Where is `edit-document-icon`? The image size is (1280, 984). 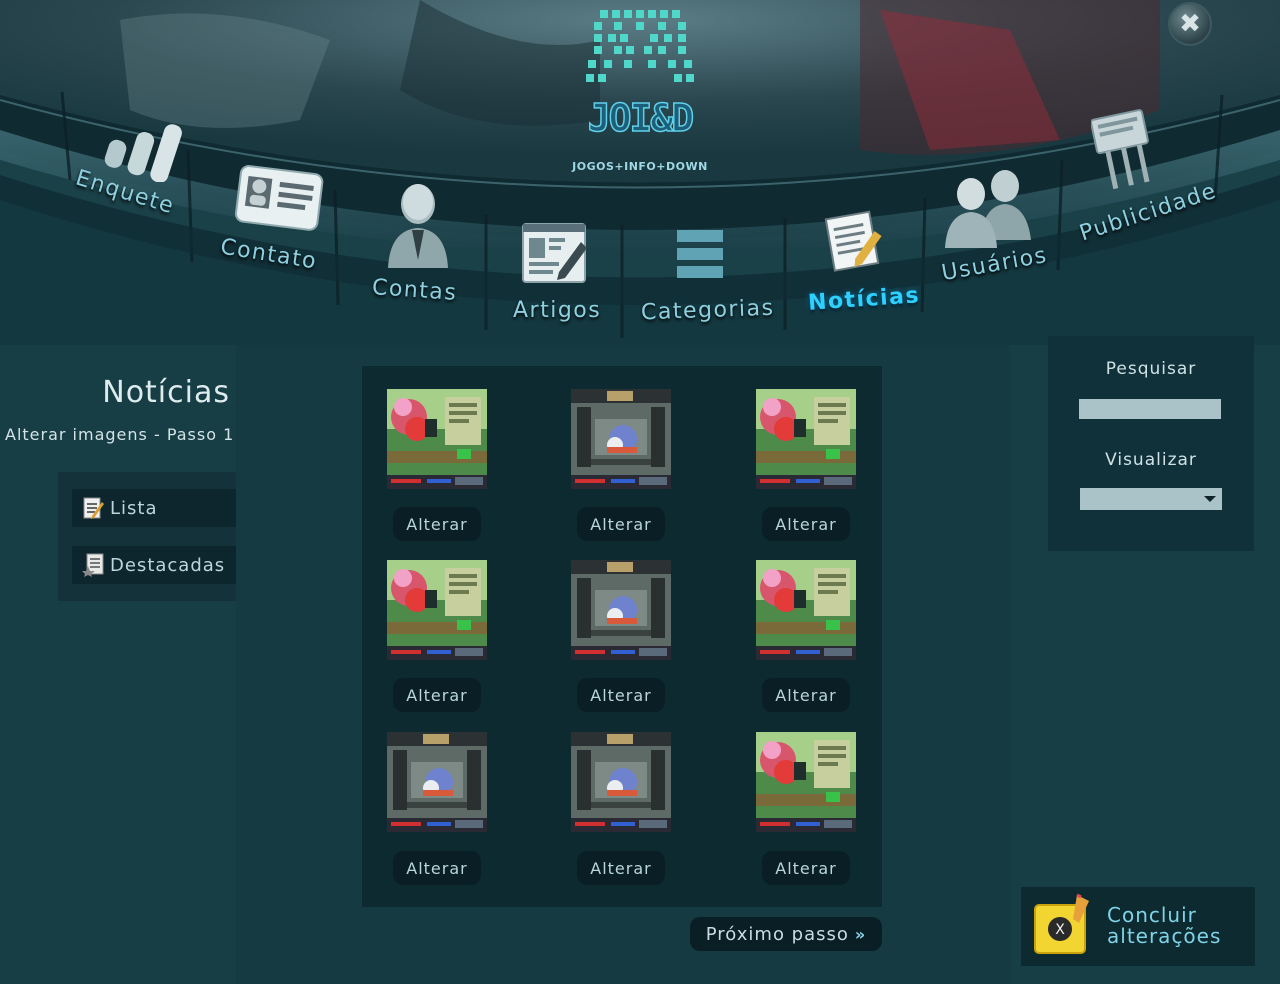 edit-document-icon is located at coordinates (554, 253).